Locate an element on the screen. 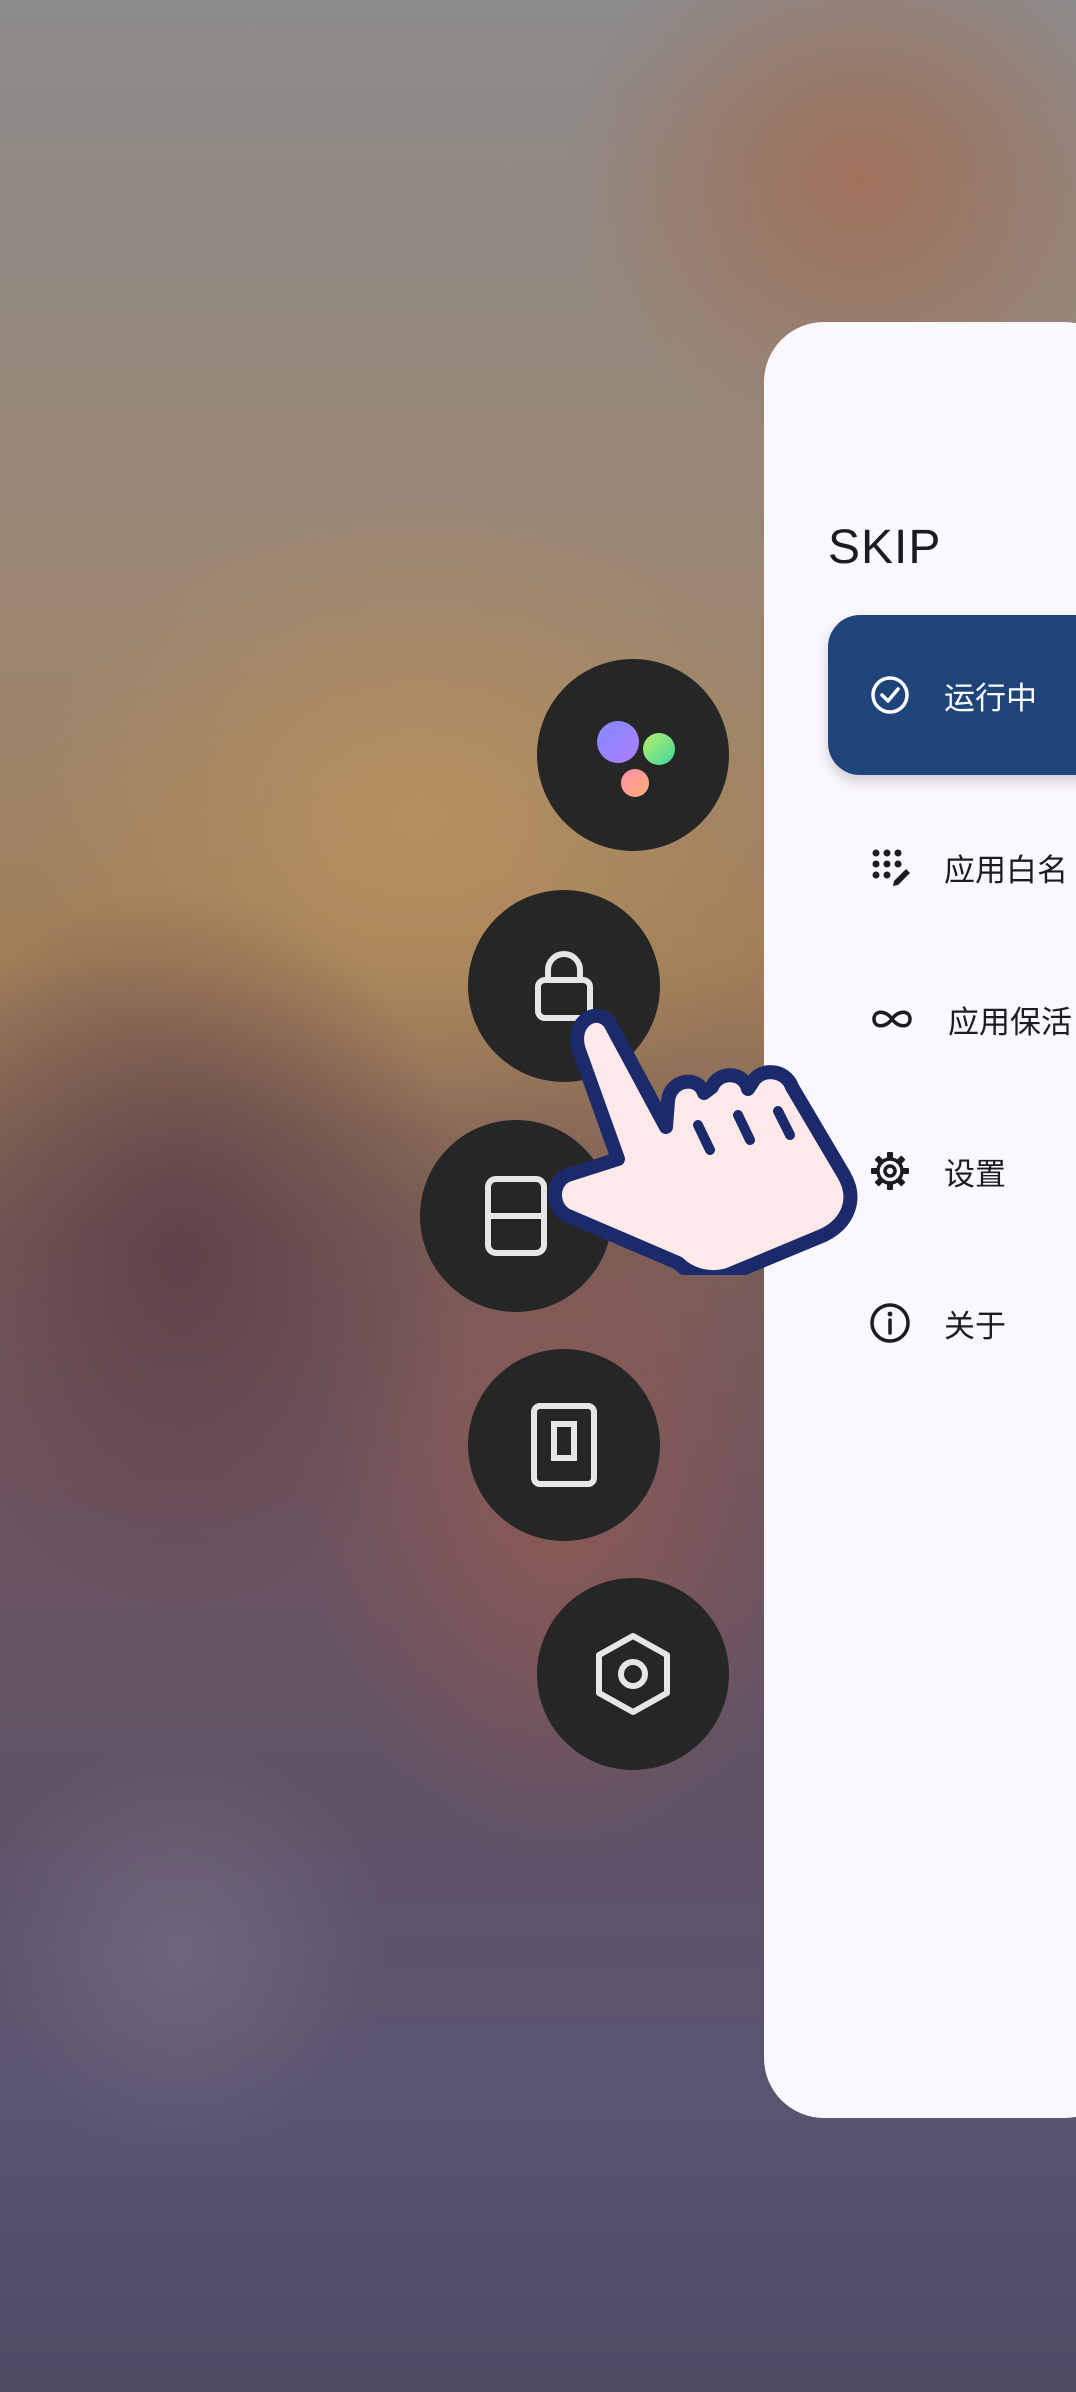  nav-item-about: 关于 is located at coordinates (952, 1323).